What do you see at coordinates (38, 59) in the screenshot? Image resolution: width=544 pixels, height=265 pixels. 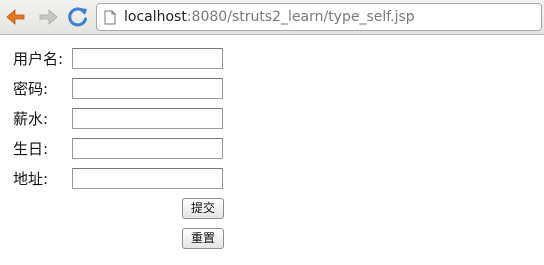 I see `username-label: 用户名:` at bounding box center [38, 59].